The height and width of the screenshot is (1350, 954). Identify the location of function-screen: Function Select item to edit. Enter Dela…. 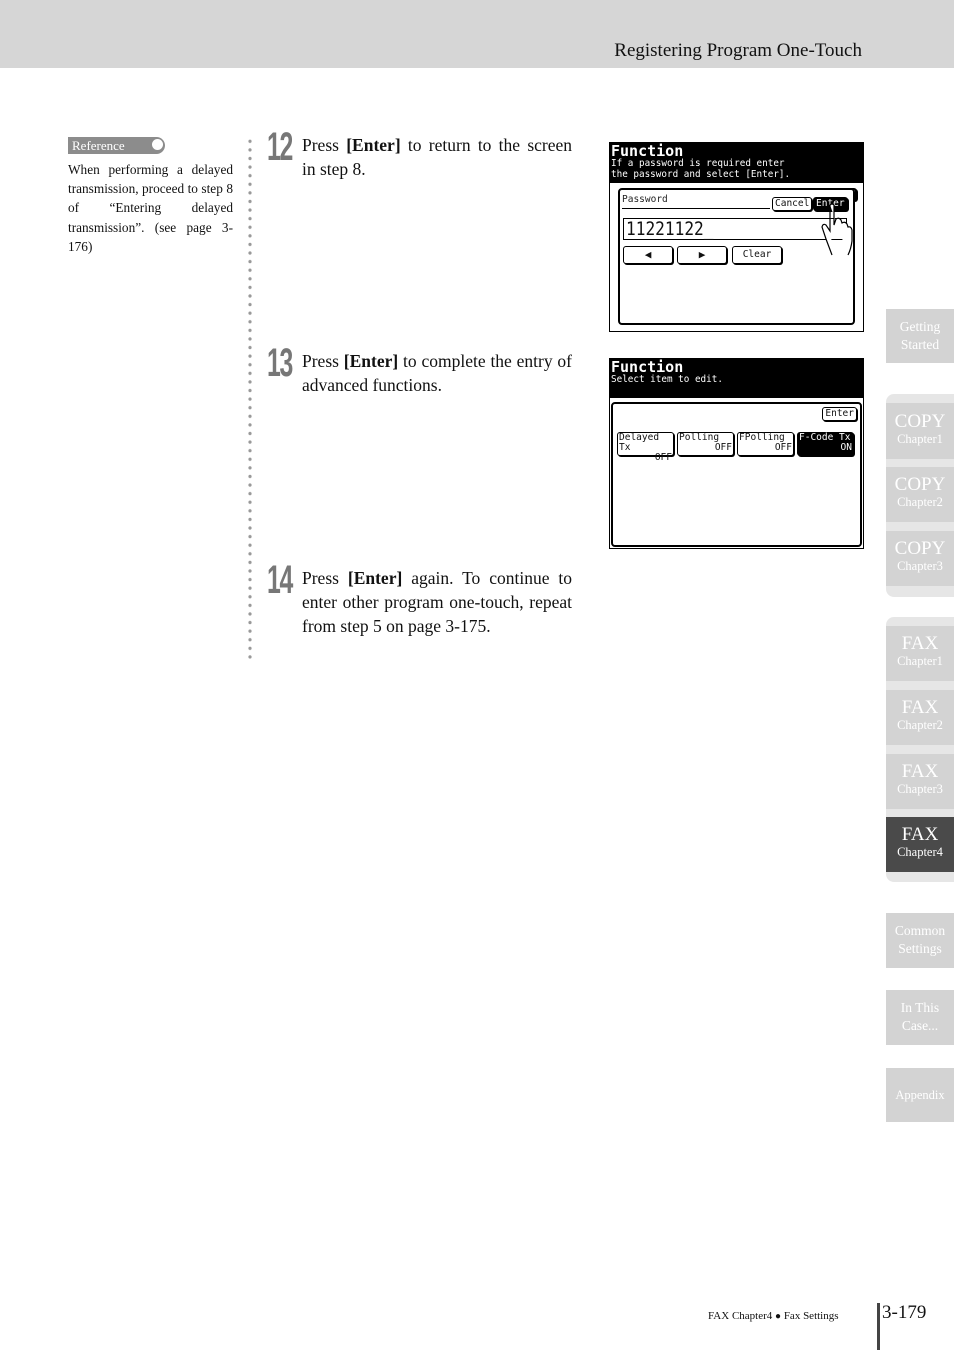
(736, 453).